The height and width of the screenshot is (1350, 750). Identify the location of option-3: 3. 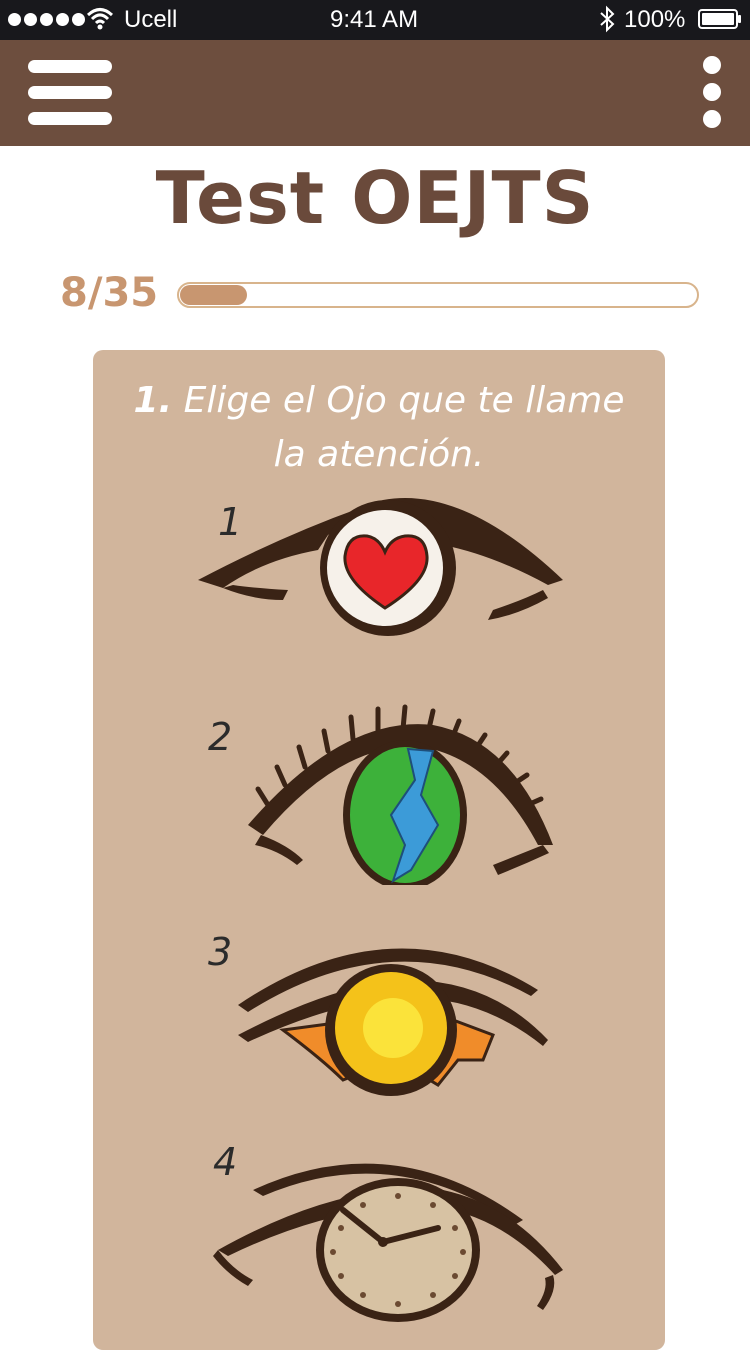
(388, 1010).